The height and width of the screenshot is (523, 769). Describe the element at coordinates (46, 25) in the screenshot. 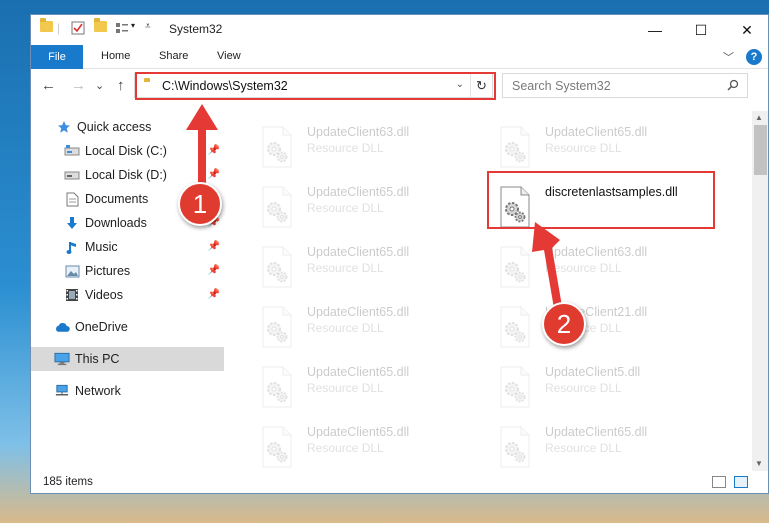

I see `folder-icon` at that location.